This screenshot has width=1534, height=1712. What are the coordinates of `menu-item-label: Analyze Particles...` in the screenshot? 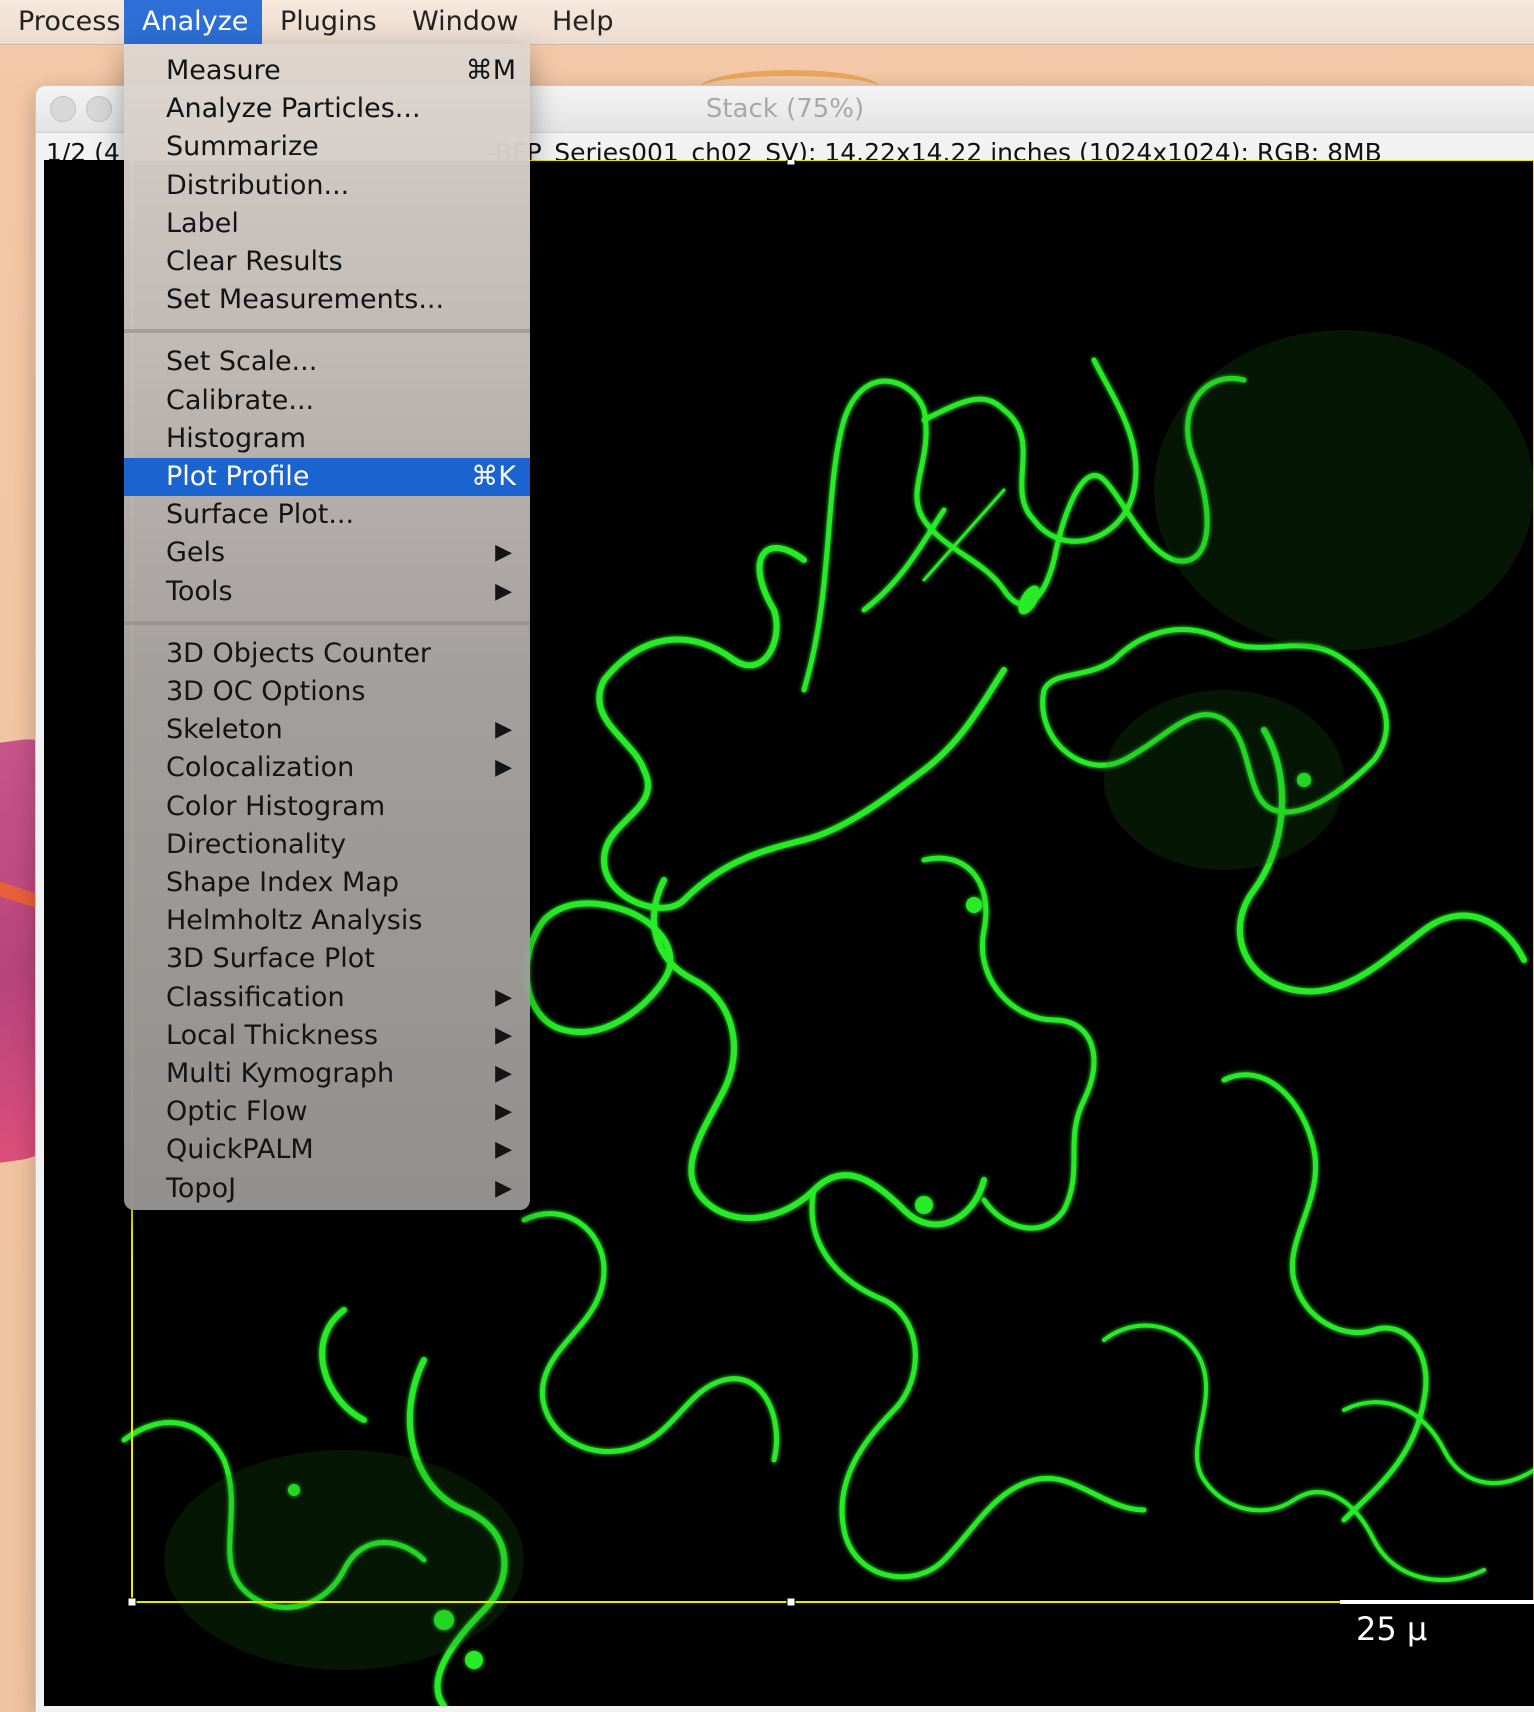 It's located at (293, 109).